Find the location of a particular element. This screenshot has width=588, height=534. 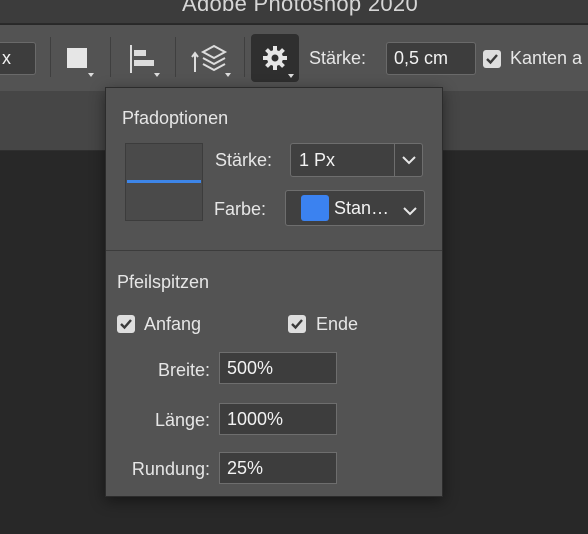

path-settings-button is located at coordinates (275, 58).